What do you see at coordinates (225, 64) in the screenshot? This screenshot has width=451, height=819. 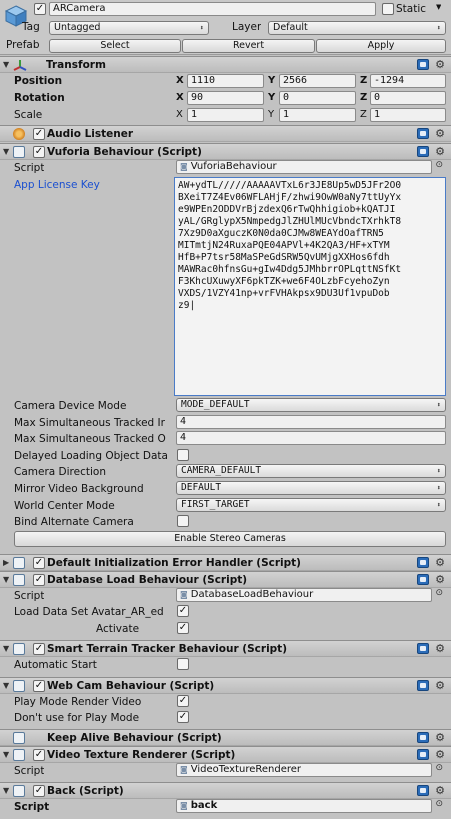 I see `transform-header: ▼ Transform ⚙` at bounding box center [225, 64].